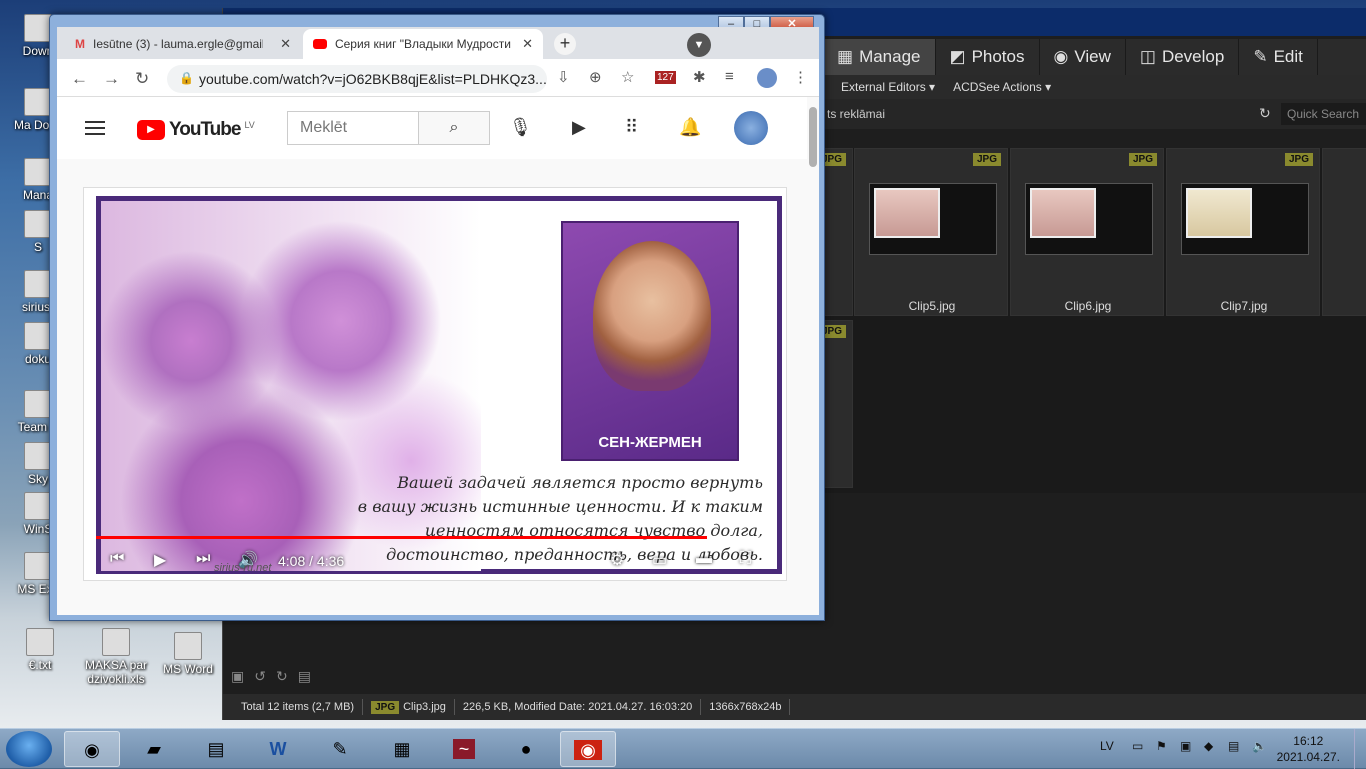  I want to click on thumbnail-clip7: JPG Clip7.jpg, so click(1243, 232).